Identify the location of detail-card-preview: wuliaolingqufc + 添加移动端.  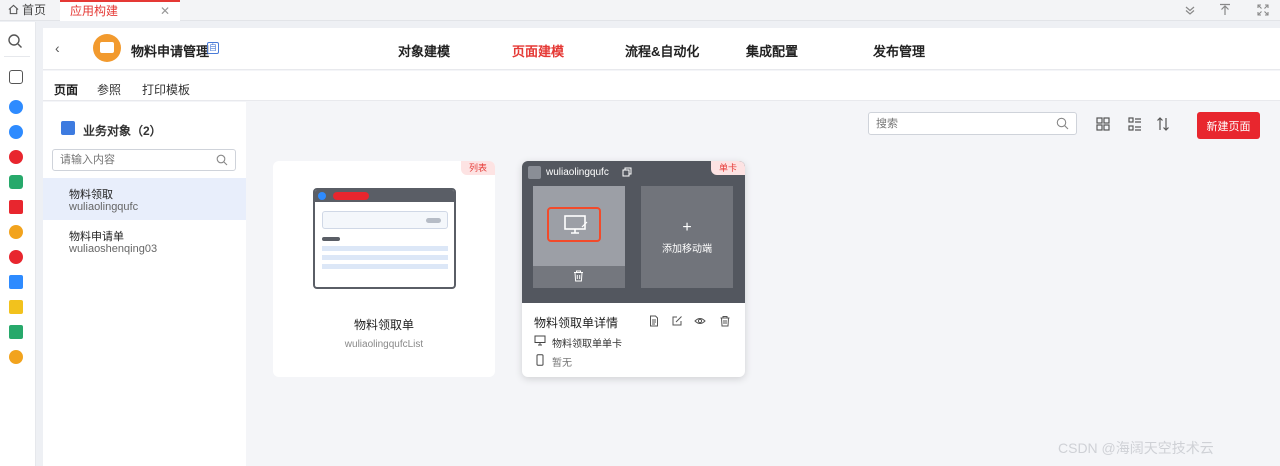
(633, 232).